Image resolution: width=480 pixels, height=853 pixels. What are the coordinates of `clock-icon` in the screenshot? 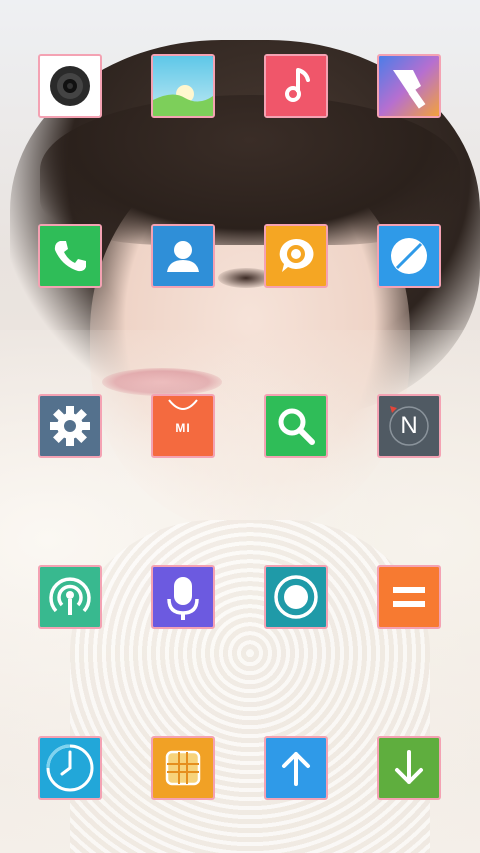 It's located at (70, 768).